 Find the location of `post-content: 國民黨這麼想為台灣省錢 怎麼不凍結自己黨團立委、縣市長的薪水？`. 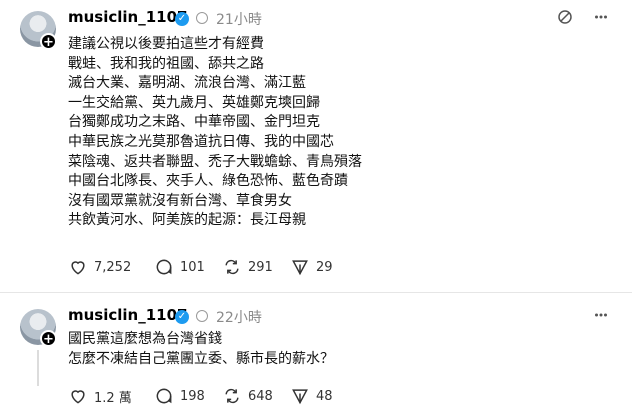

post-content: 國民黨這麼想為台灣省錢 怎麼不凍結自己黨團立委、縣市長的薪水？ is located at coordinates (201, 349).